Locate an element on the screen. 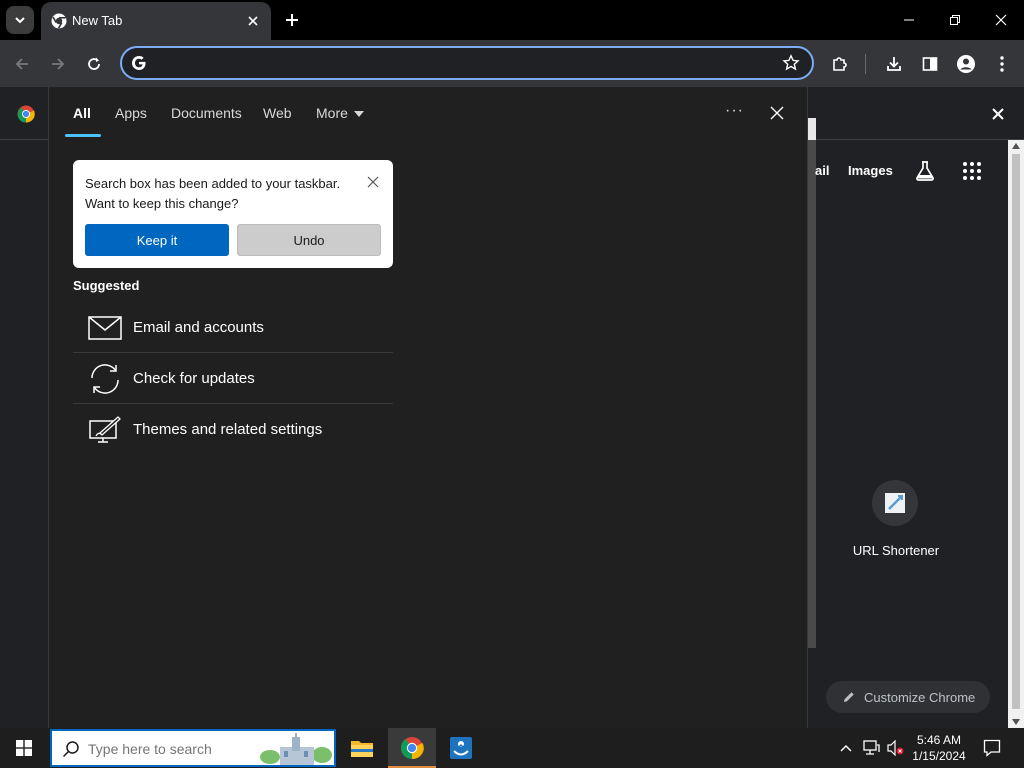  show-hidden-icons-button is located at coordinates (846, 748).